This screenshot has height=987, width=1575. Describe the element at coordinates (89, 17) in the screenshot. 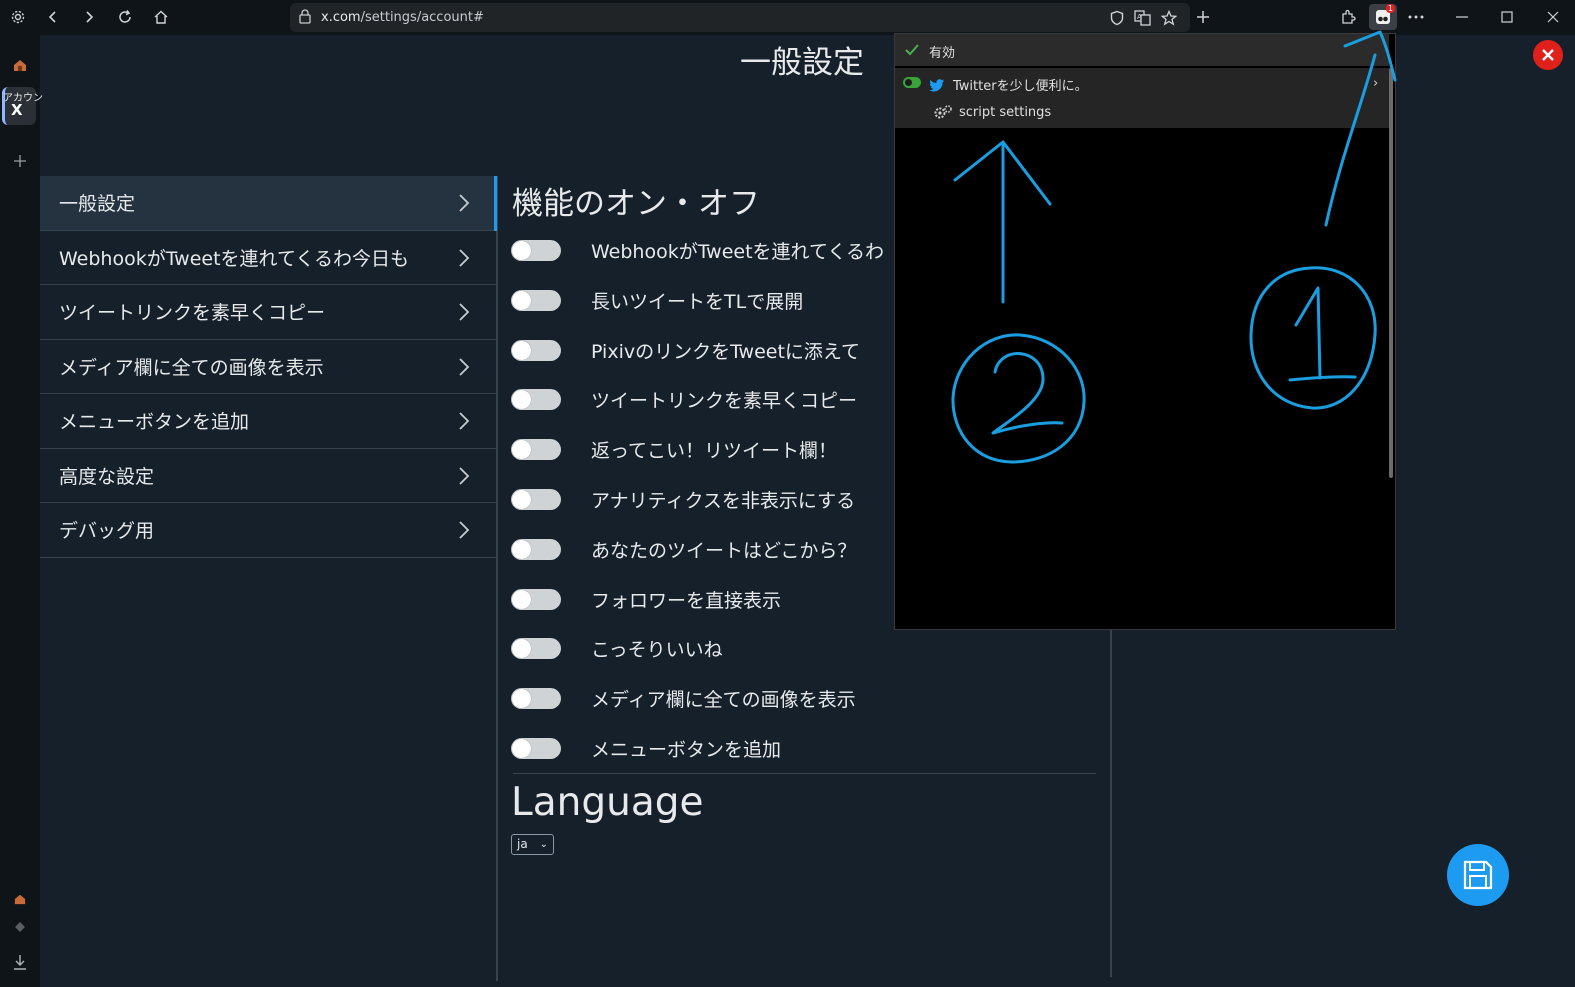

I see `forward-icon` at that location.